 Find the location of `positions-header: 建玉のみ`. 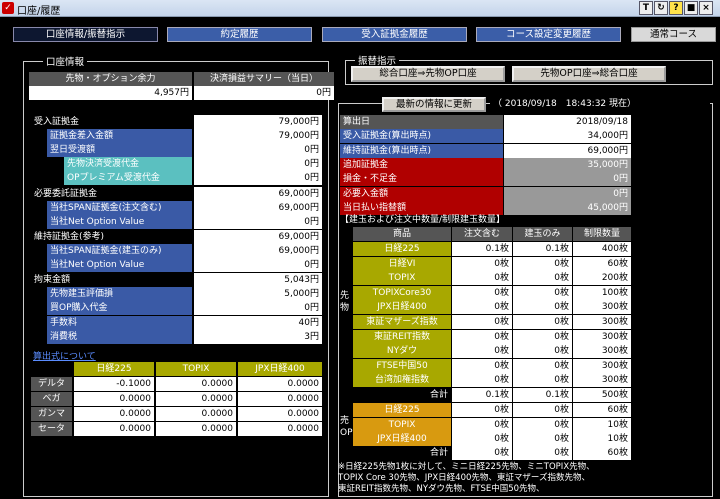

positions-header: 建玉のみ is located at coordinates (542, 234).